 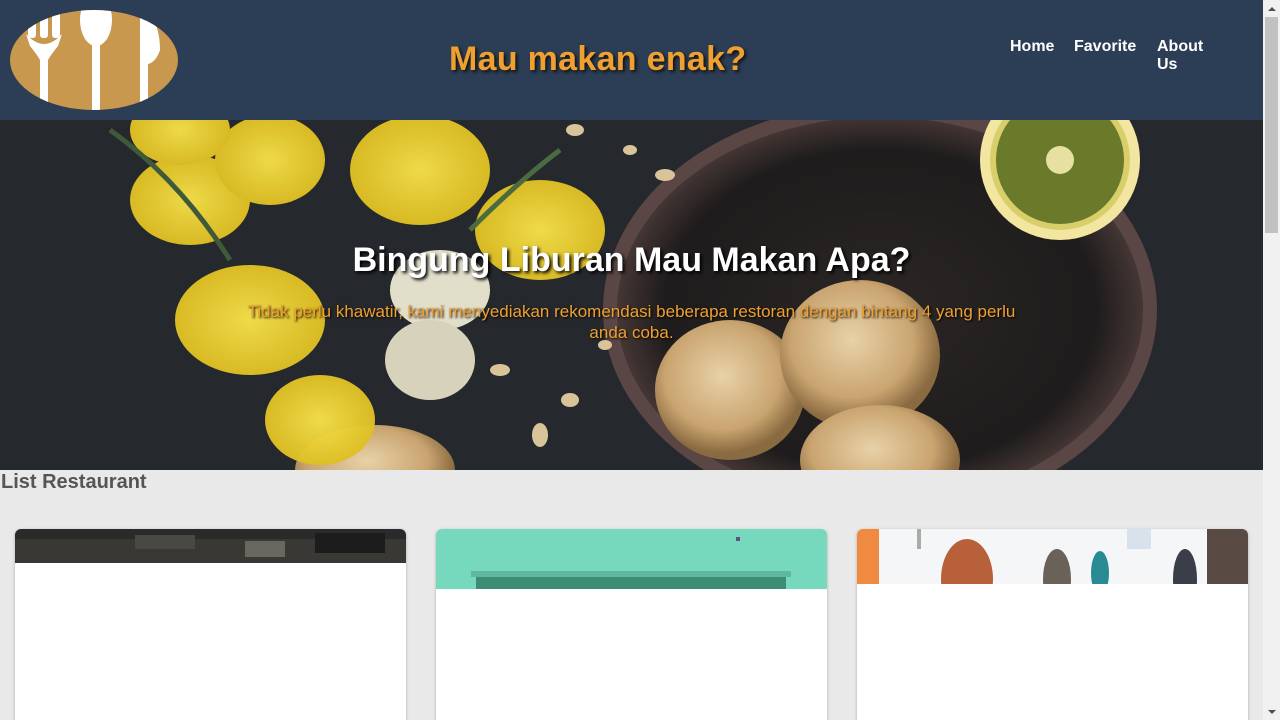 I want to click on scroll-down-icon, so click(x=1271, y=711).